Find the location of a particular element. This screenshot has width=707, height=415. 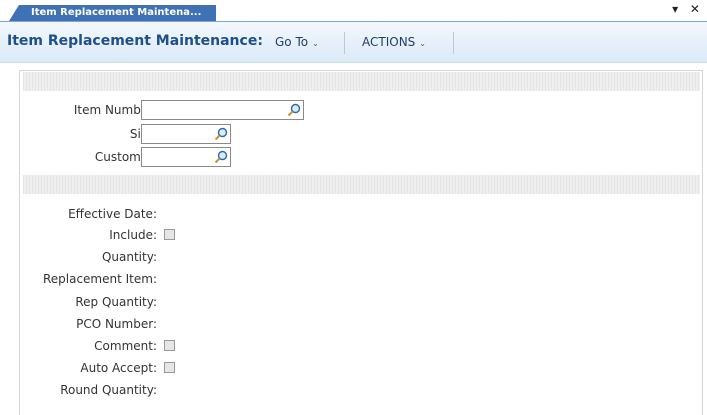

effective-date-label: Effective Date: is located at coordinates (112, 214).